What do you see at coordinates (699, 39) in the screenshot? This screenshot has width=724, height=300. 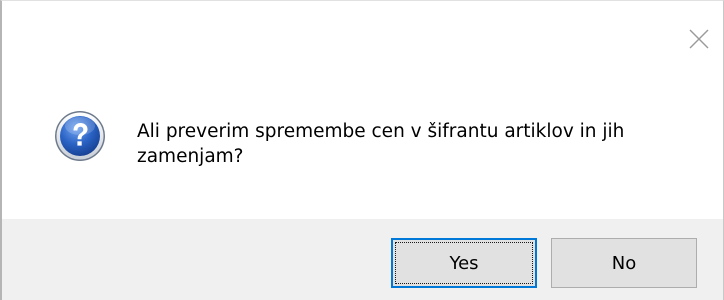 I see `close-icon` at bounding box center [699, 39].